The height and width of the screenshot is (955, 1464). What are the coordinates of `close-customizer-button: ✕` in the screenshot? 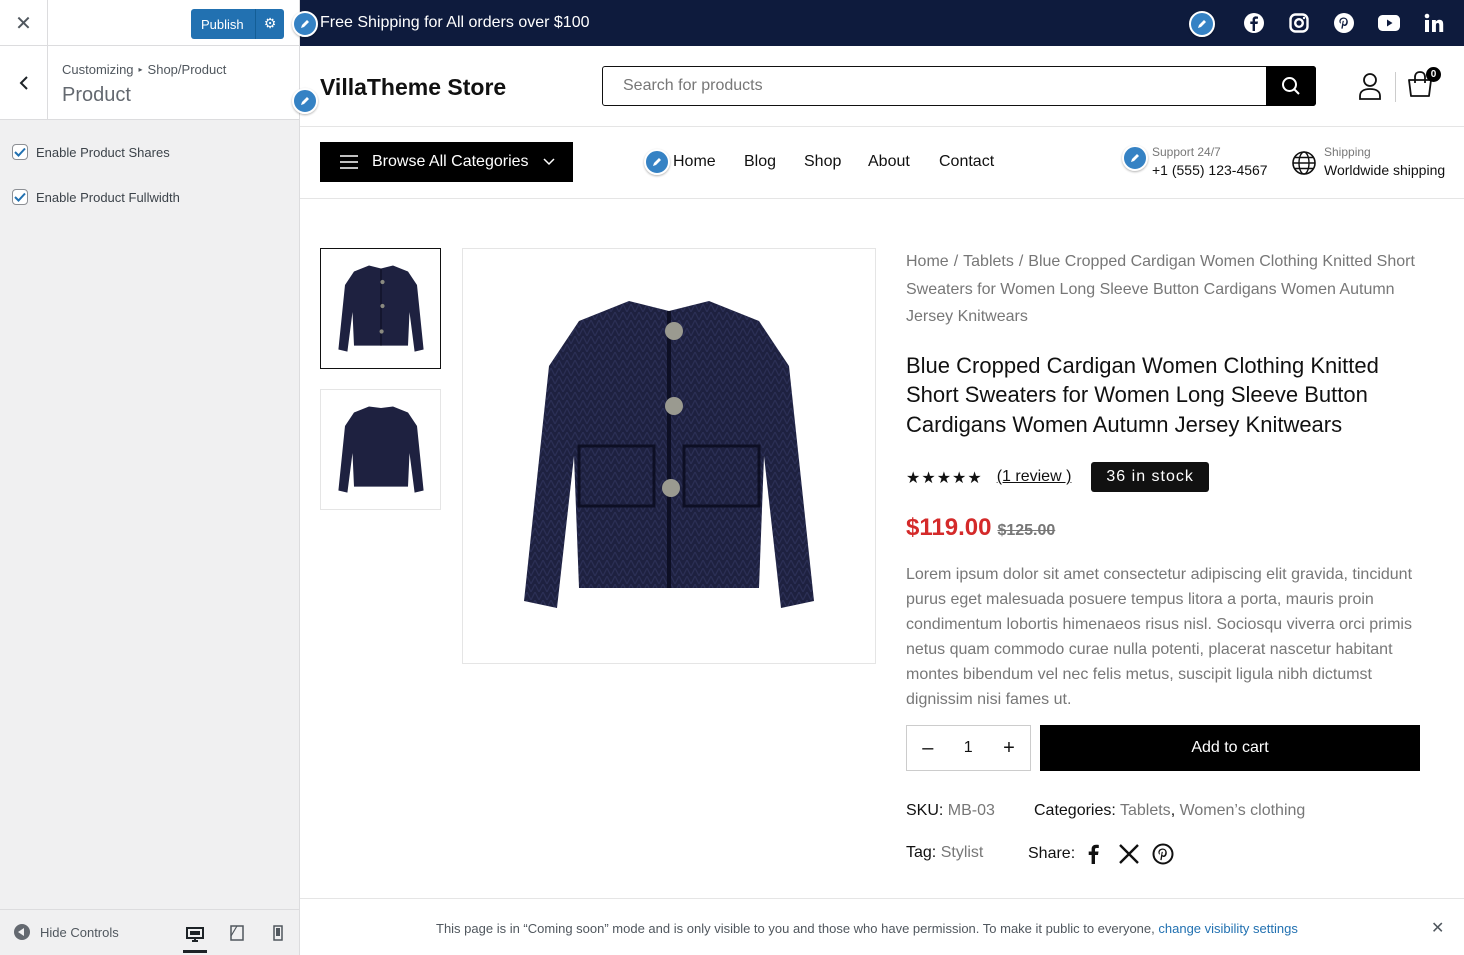 It's located at (24, 23).